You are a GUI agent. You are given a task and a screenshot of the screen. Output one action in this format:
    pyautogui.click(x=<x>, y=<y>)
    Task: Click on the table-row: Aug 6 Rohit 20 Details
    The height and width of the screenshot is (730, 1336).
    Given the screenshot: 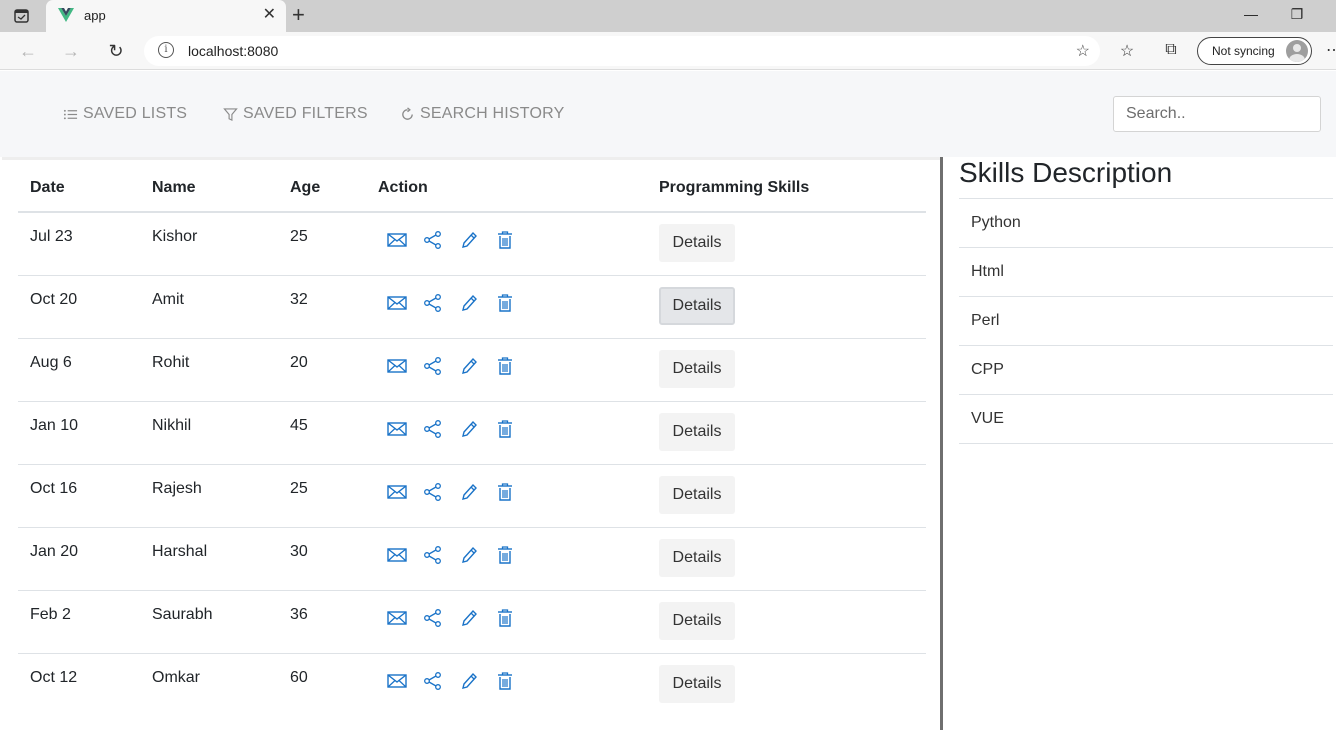 What is the action you would take?
    pyautogui.click(x=472, y=370)
    